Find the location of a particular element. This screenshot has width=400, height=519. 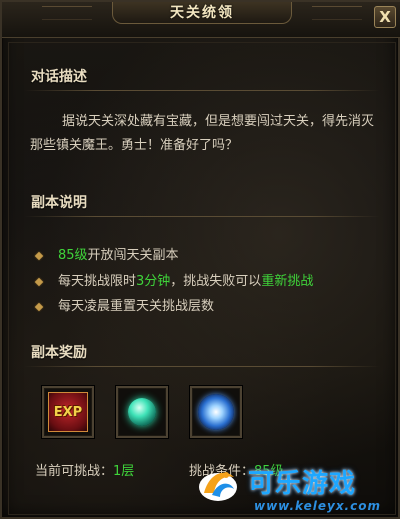

list-item-text: 每天挑战限时 is located at coordinates (97, 281).